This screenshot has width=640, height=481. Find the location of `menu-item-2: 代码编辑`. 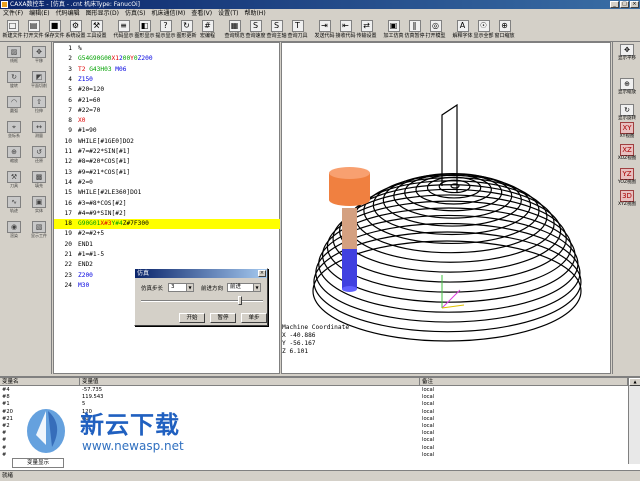

menu-item-2: 代码编辑 is located at coordinates (68, 13).